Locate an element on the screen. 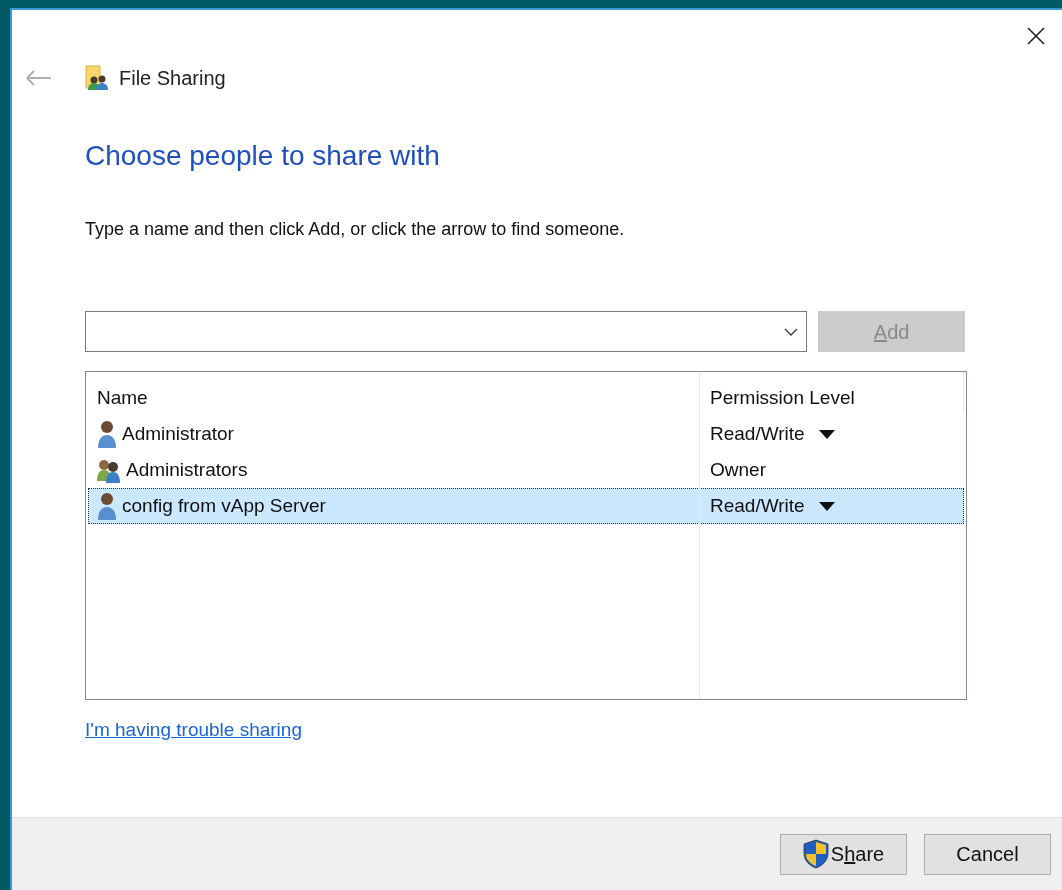 Image resolution: width=1062 pixels, height=890 pixels. user-group-icon is located at coordinates (109, 470).